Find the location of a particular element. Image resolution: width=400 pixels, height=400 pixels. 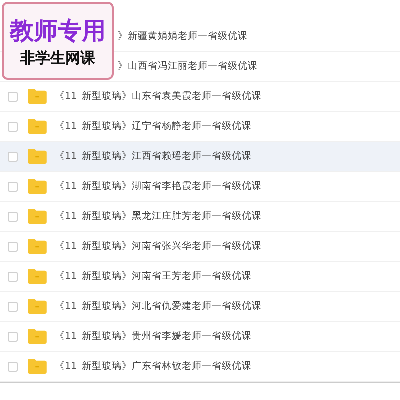

file-name: 新型玻璃》江西省赖瑶老师一省级优课 is located at coordinates (167, 156).